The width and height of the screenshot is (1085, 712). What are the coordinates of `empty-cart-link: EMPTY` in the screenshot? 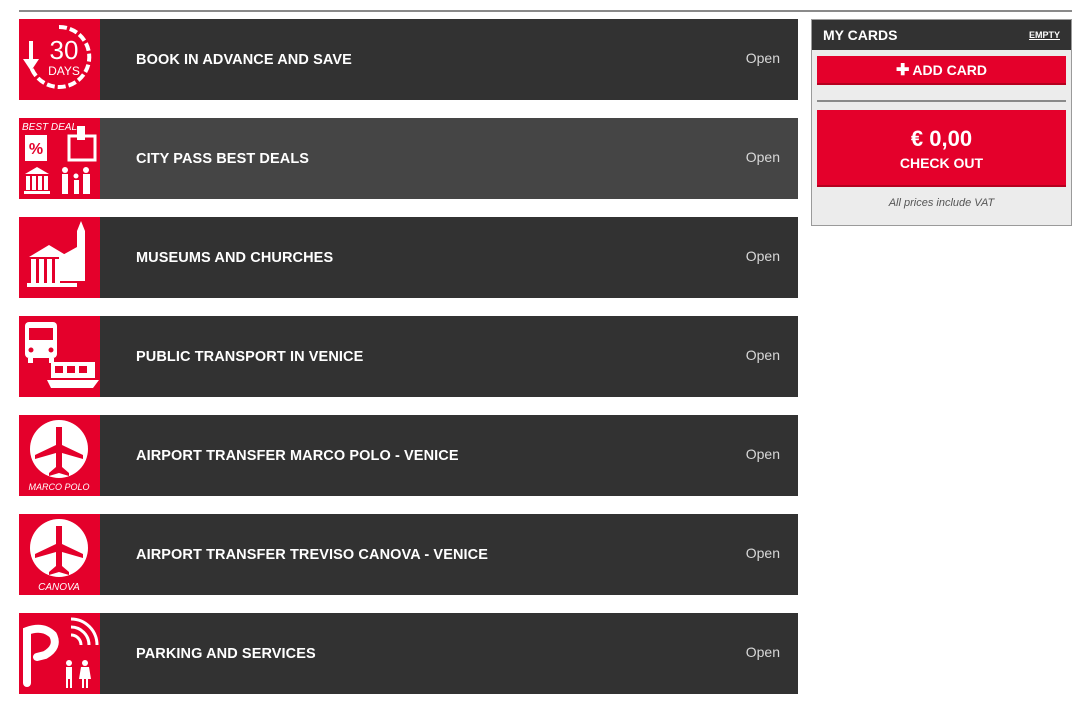 It's located at (1044, 35).